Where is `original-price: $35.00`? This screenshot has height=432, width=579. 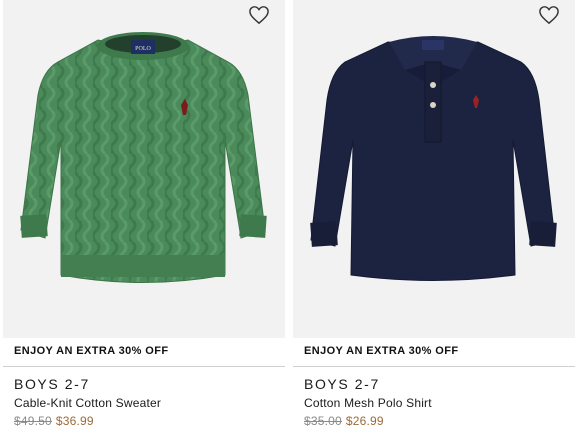
original-price: $35.00 is located at coordinates (323, 421).